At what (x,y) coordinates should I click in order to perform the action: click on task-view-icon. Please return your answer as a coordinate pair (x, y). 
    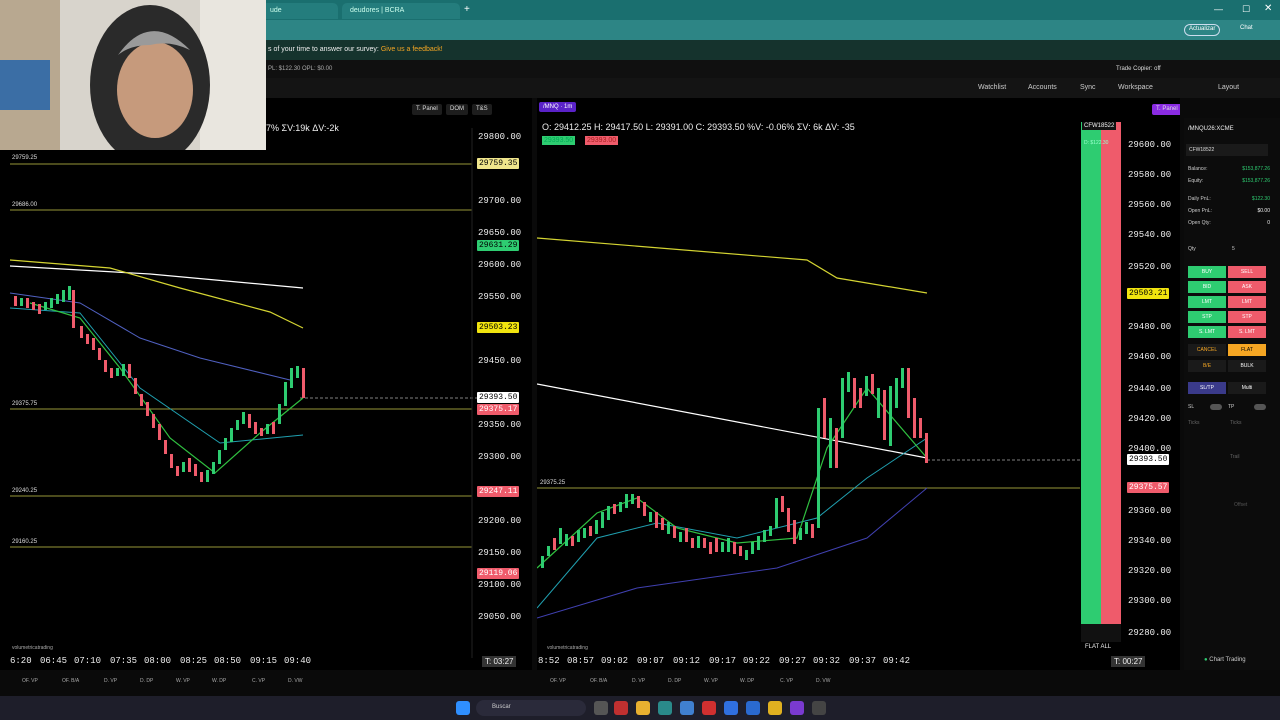
    Looking at the image, I should click on (601, 708).